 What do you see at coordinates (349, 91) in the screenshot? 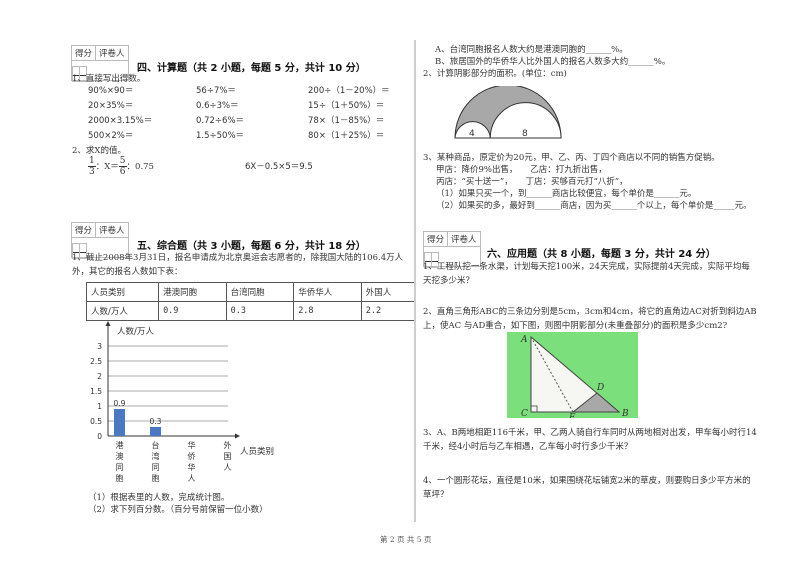
I see `calc-expression: 200÷（1－20%）＝` at bounding box center [349, 91].